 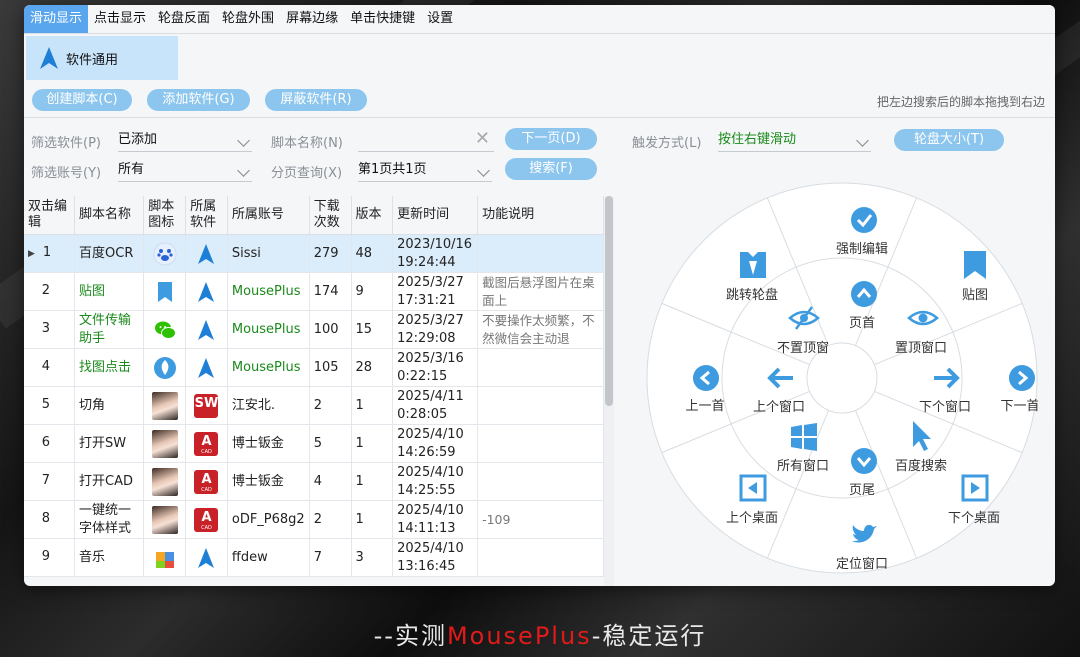 I want to click on create-script-button: 创建脚本(C), so click(x=82, y=100).